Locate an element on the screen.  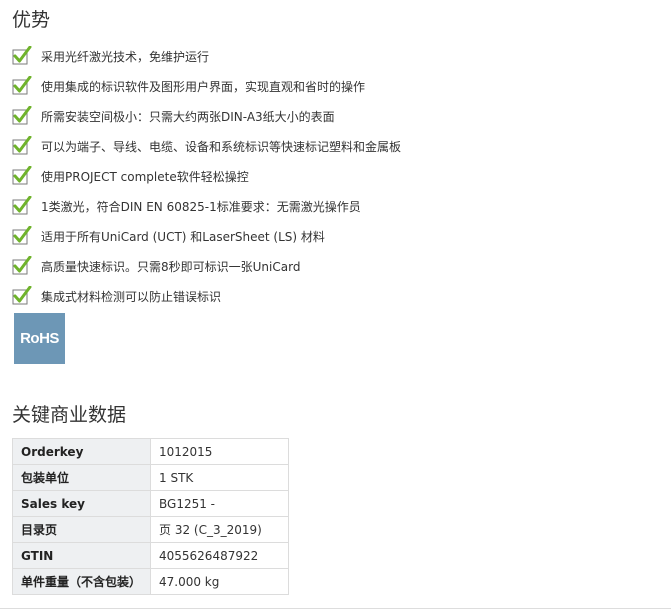
feature-text: 可以为端子、导线、电缆、设备和系统标识等快速标记塑料和金属板 is located at coordinates (221, 146).